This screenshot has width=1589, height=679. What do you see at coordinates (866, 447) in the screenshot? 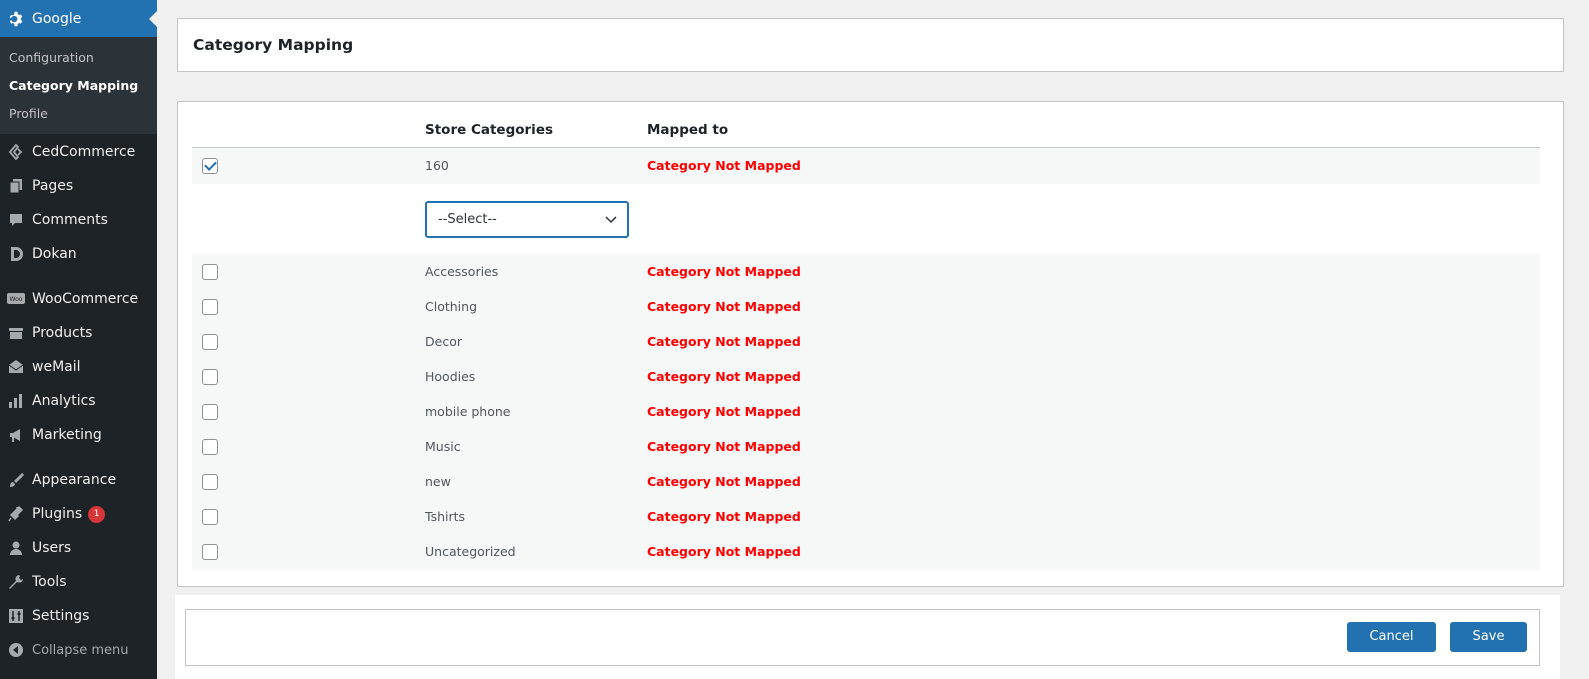
I see `table-row: Music Category Not Mapped` at bounding box center [866, 447].